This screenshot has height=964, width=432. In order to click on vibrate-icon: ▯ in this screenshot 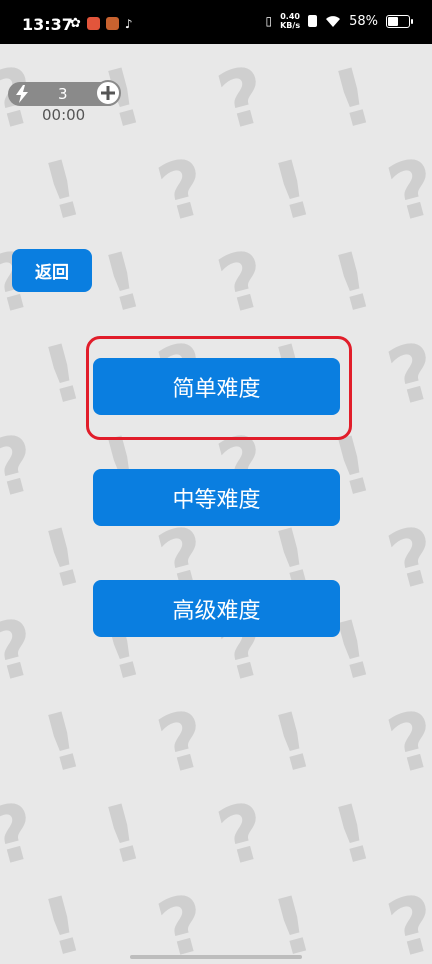, I will do `click(269, 21)`.